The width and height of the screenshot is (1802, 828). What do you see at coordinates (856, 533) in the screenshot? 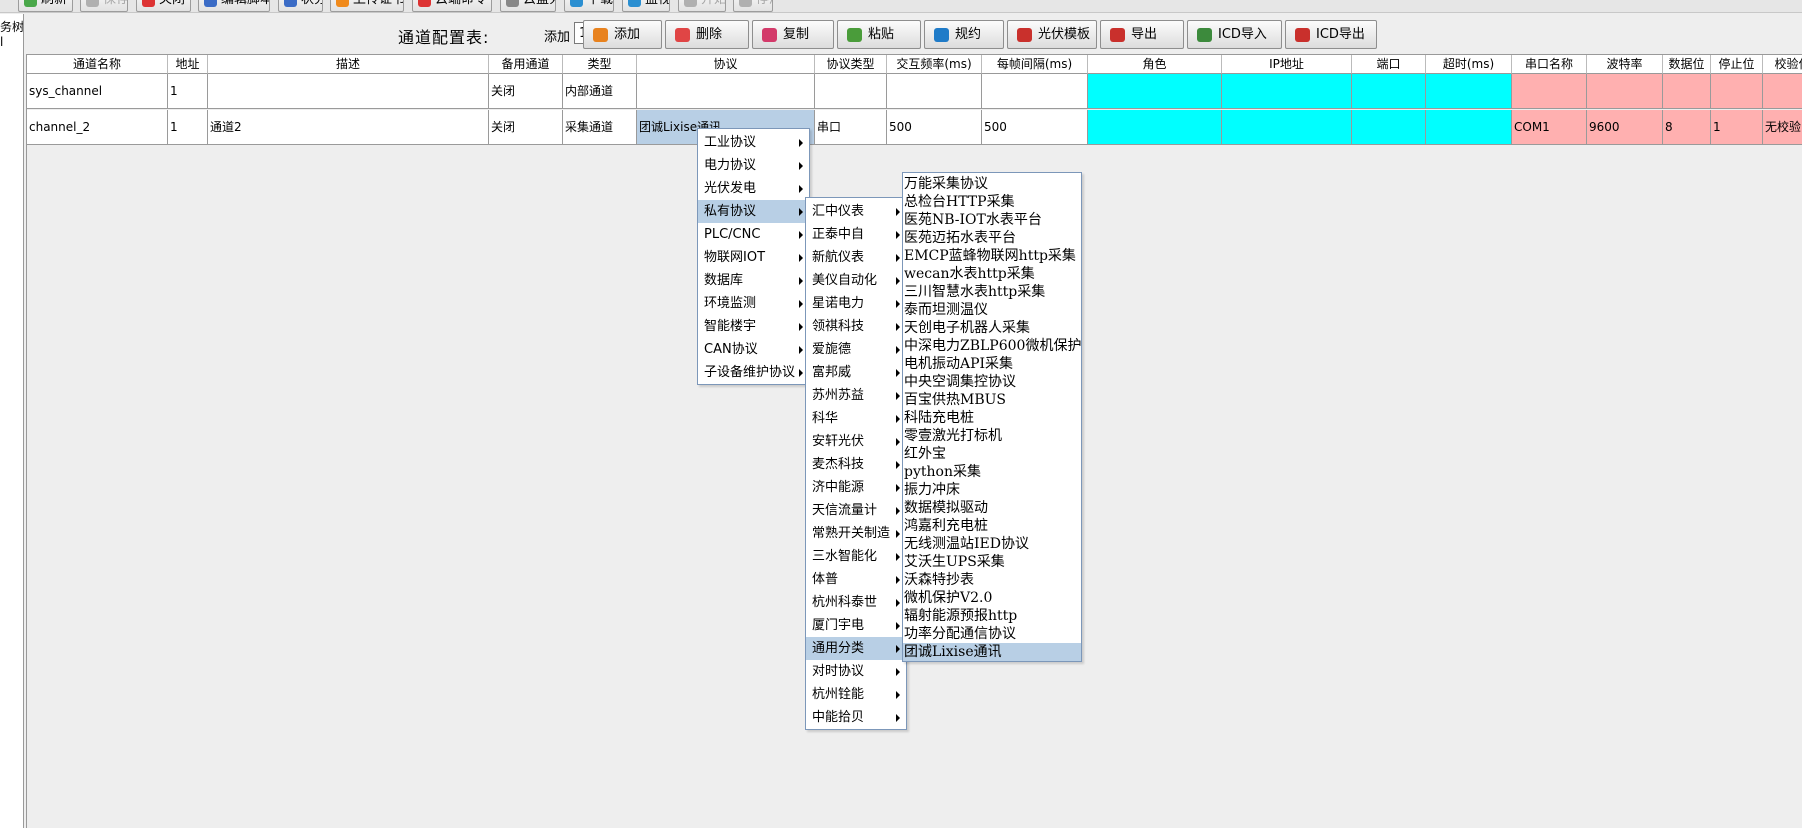
I see `menu2-item: 常熟开关制造` at bounding box center [856, 533].